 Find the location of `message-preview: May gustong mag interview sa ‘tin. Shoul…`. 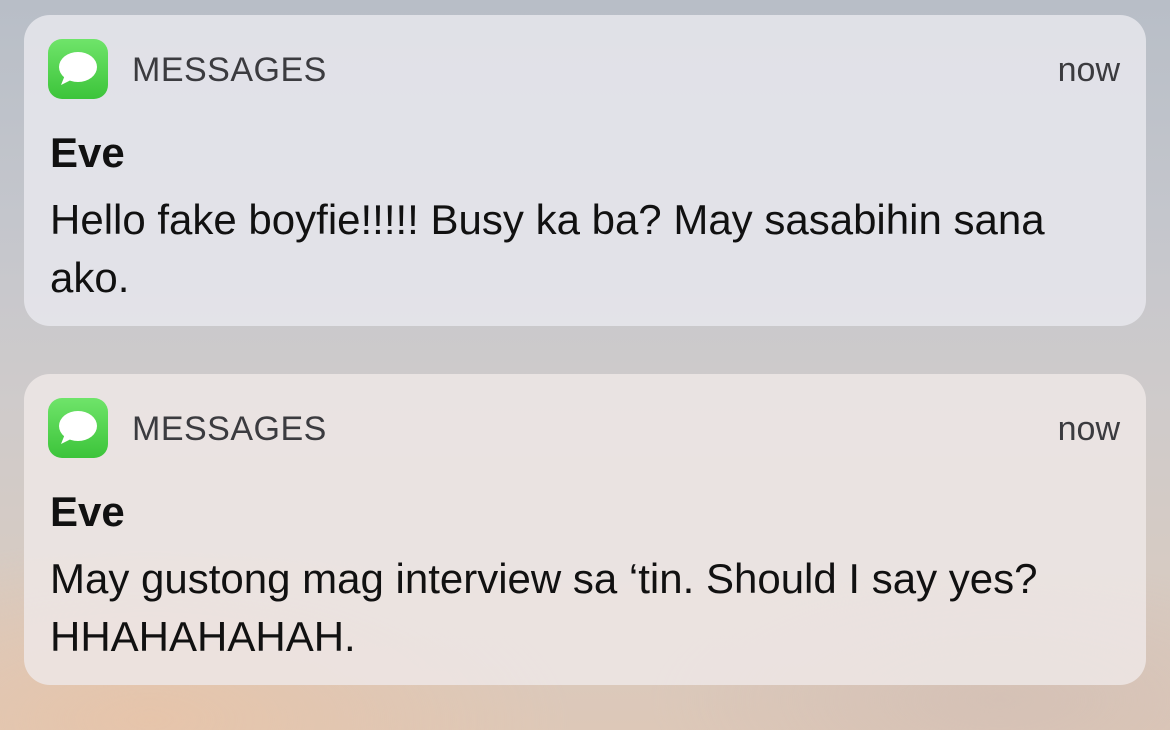

message-preview: May gustong mag interview sa ‘tin. Shoul… is located at coordinates (544, 607).